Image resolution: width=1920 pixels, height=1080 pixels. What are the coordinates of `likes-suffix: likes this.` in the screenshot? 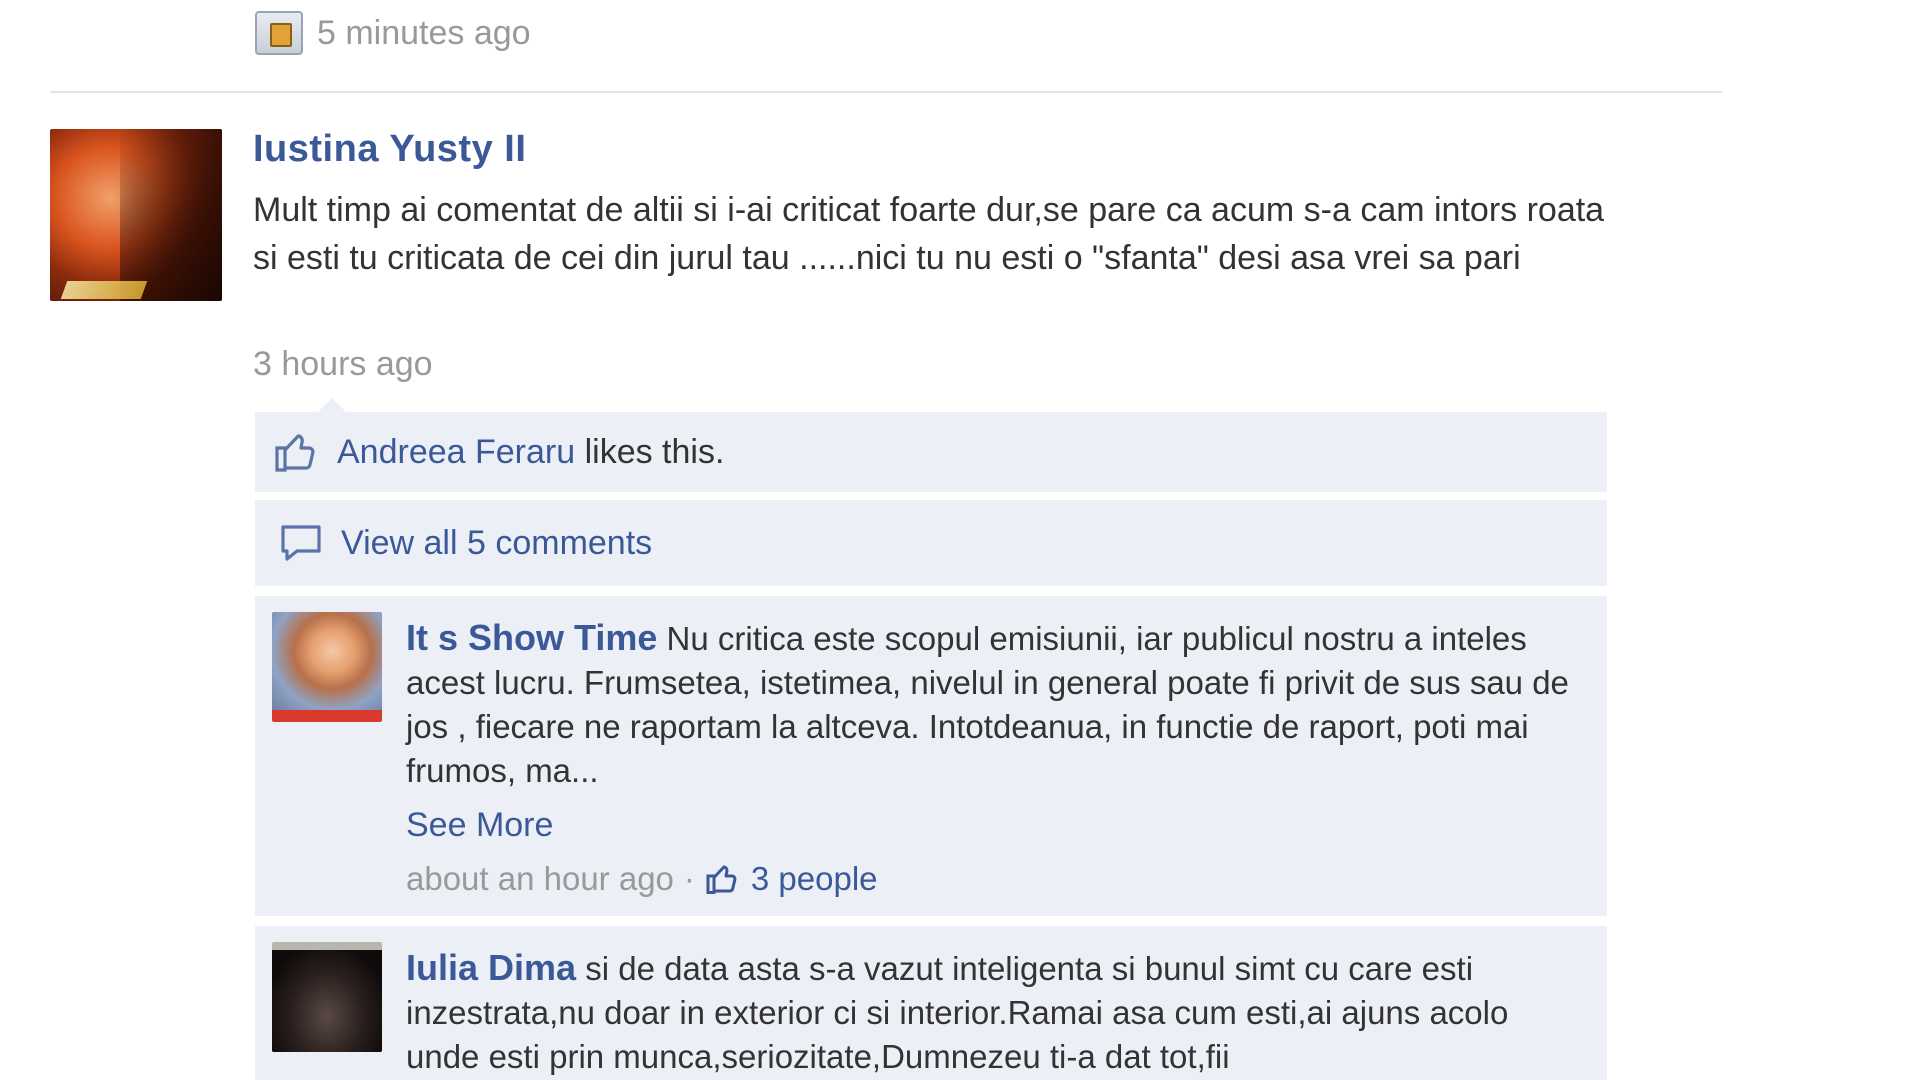 It's located at (650, 451).